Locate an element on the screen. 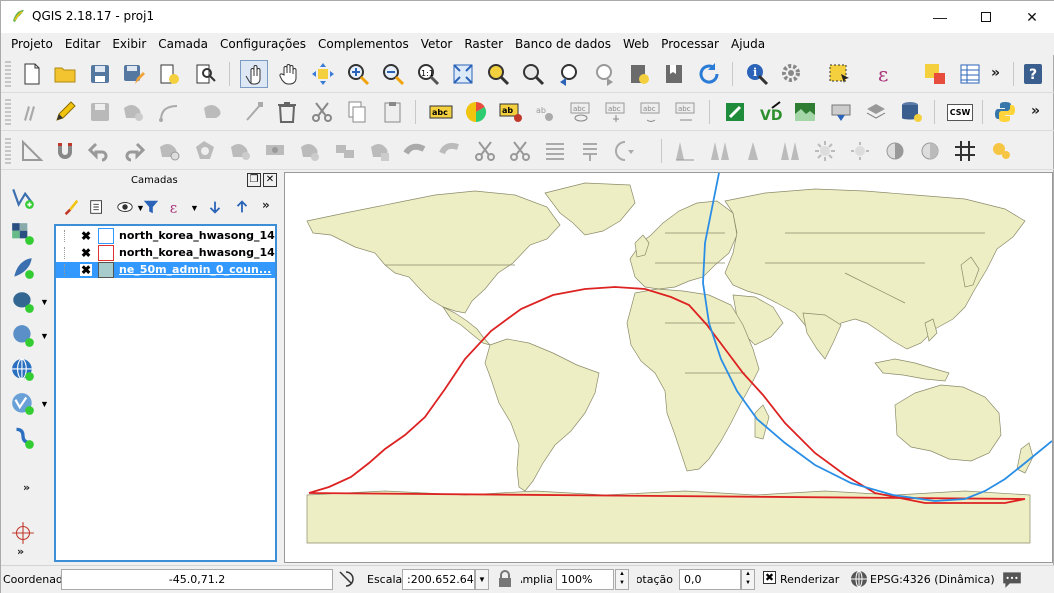 The width and height of the screenshot is (1054, 593). expand-all-button is located at coordinates (215, 207).